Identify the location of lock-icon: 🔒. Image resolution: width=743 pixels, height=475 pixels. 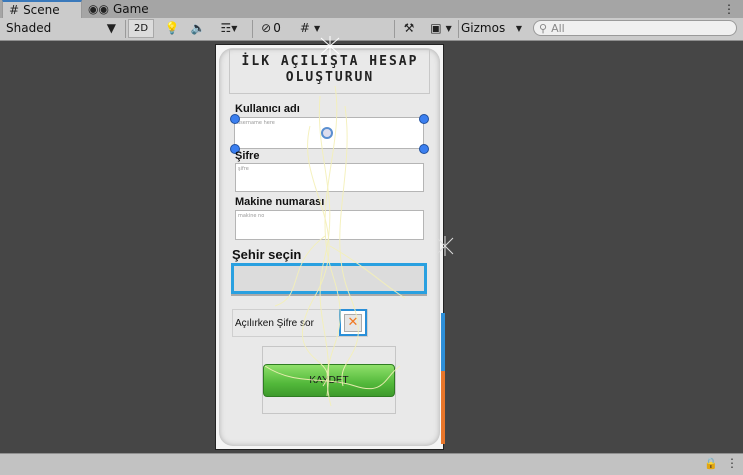
(711, 463).